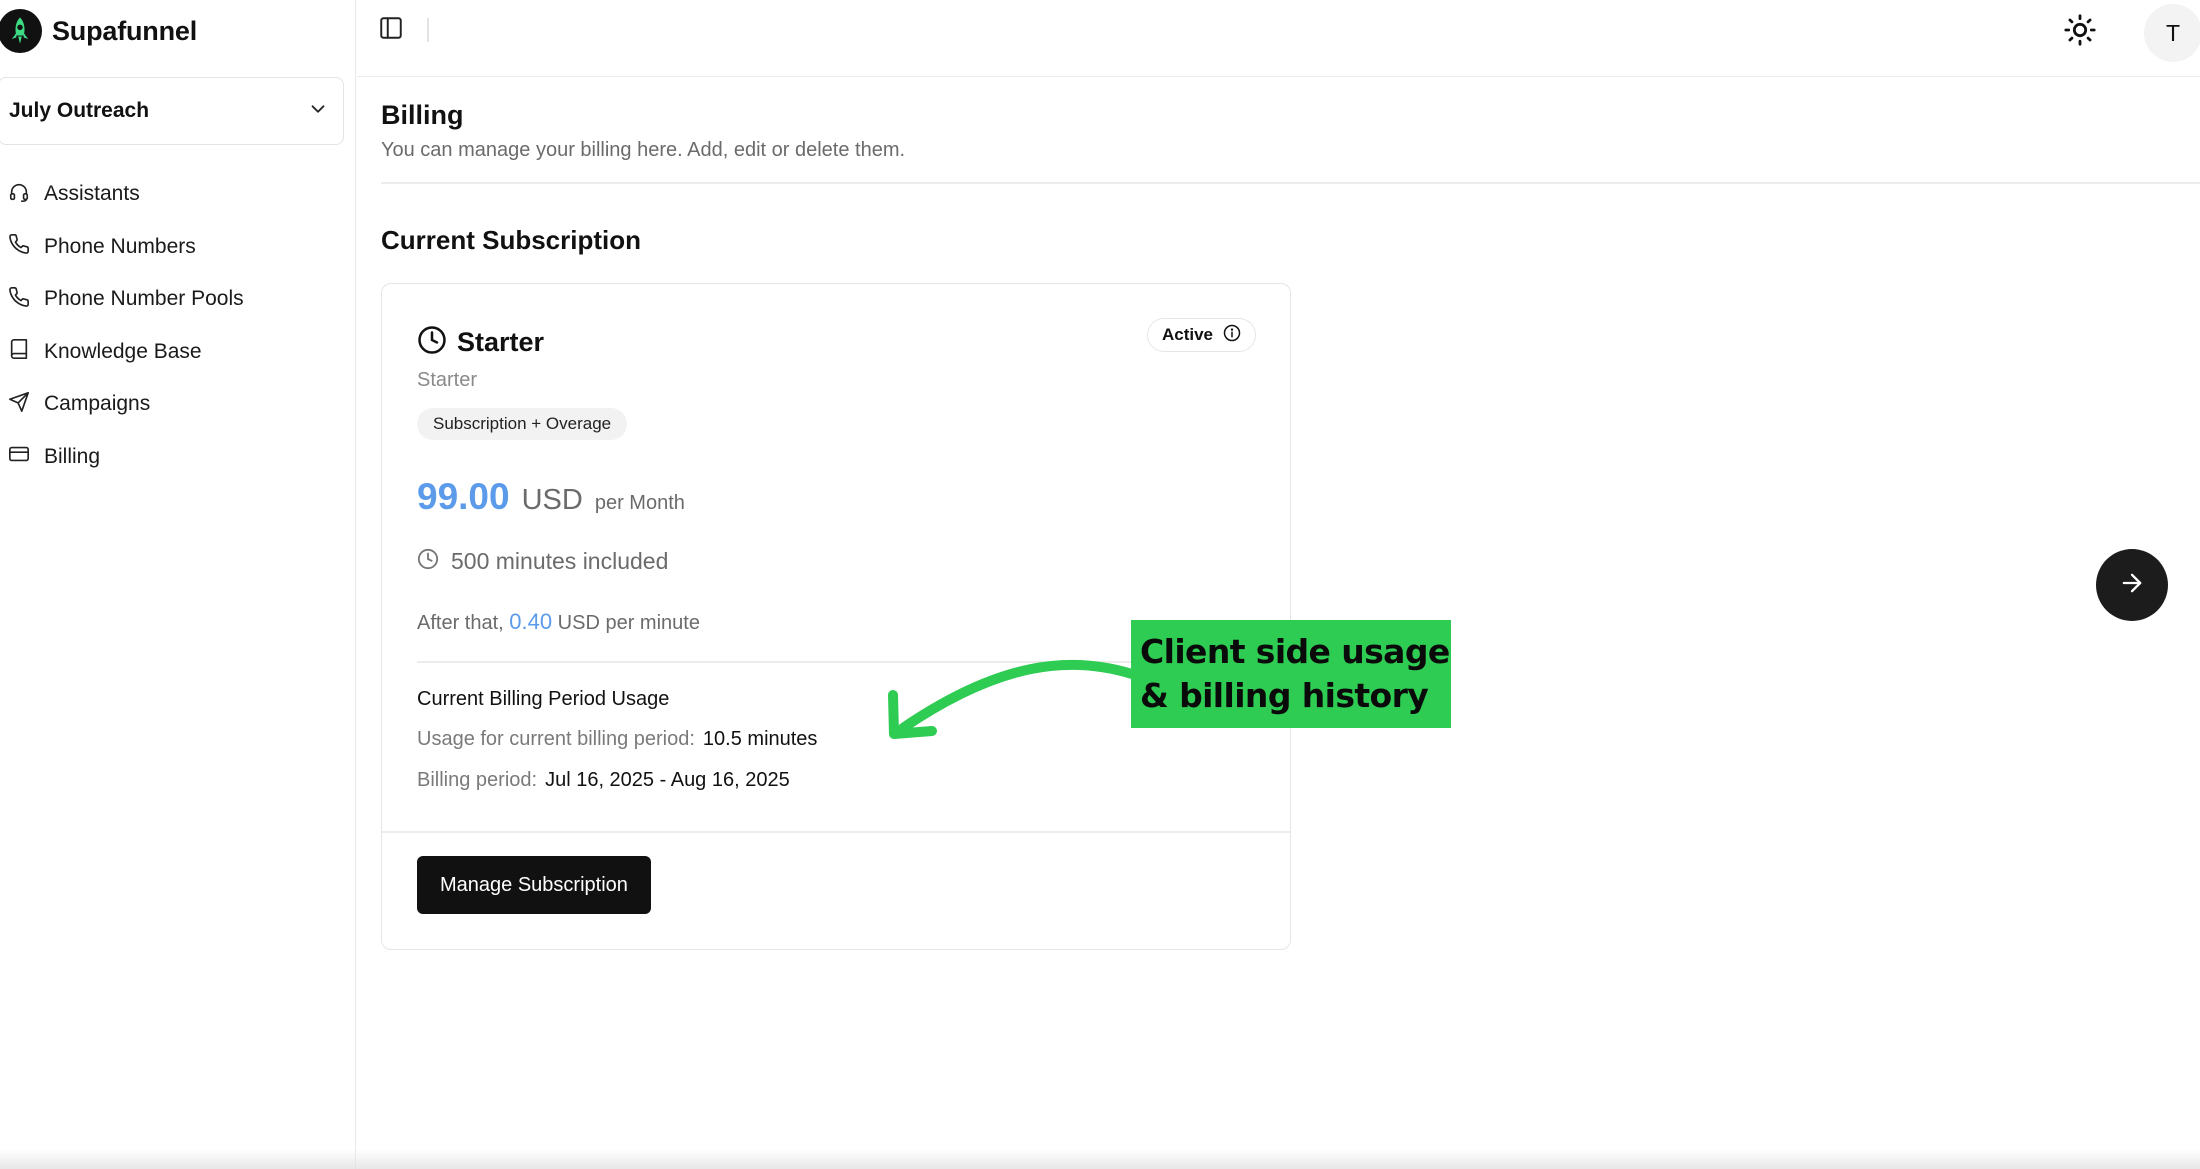 The image size is (2200, 1169). Describe the element at coordinates (318, 111) in the screenshot. I see `chevron-down-icon` at that location.